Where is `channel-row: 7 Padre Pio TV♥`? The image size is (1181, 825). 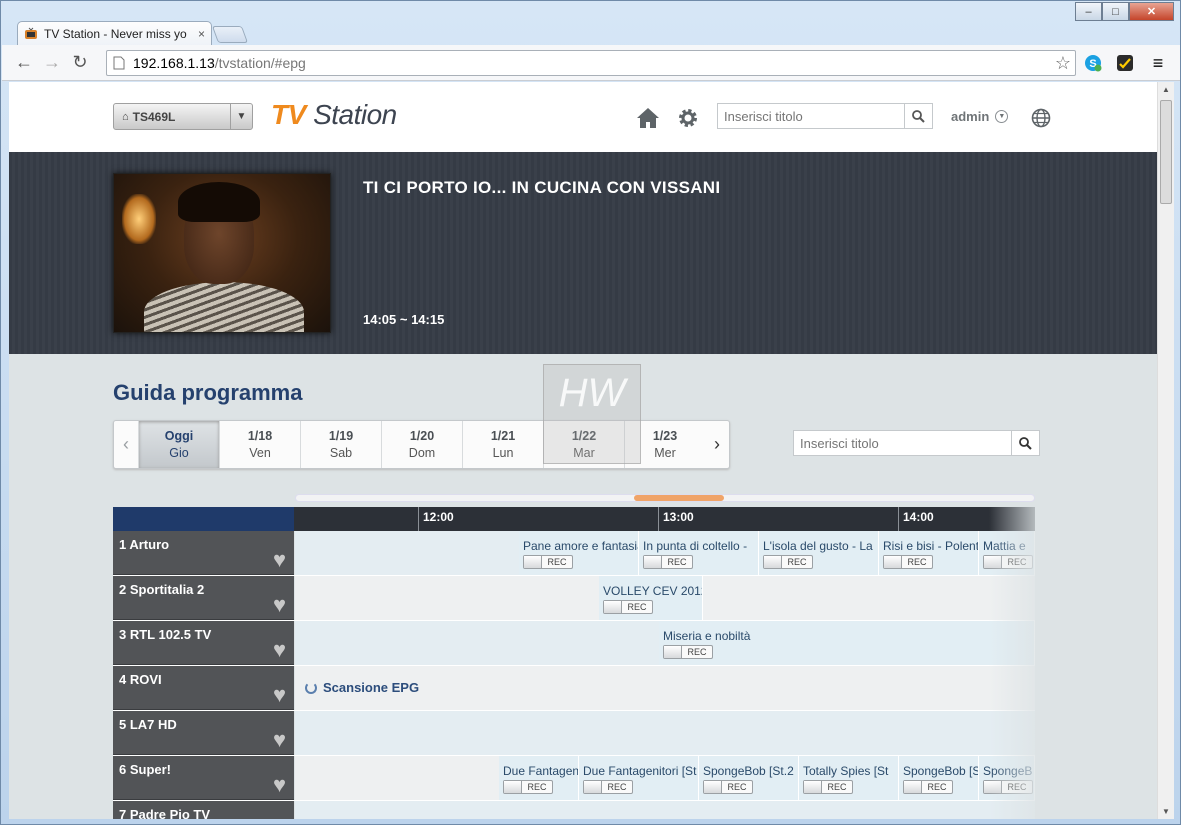
channel-row: 7 Padre Pio TV♥ is located at coordinates (574, 810).